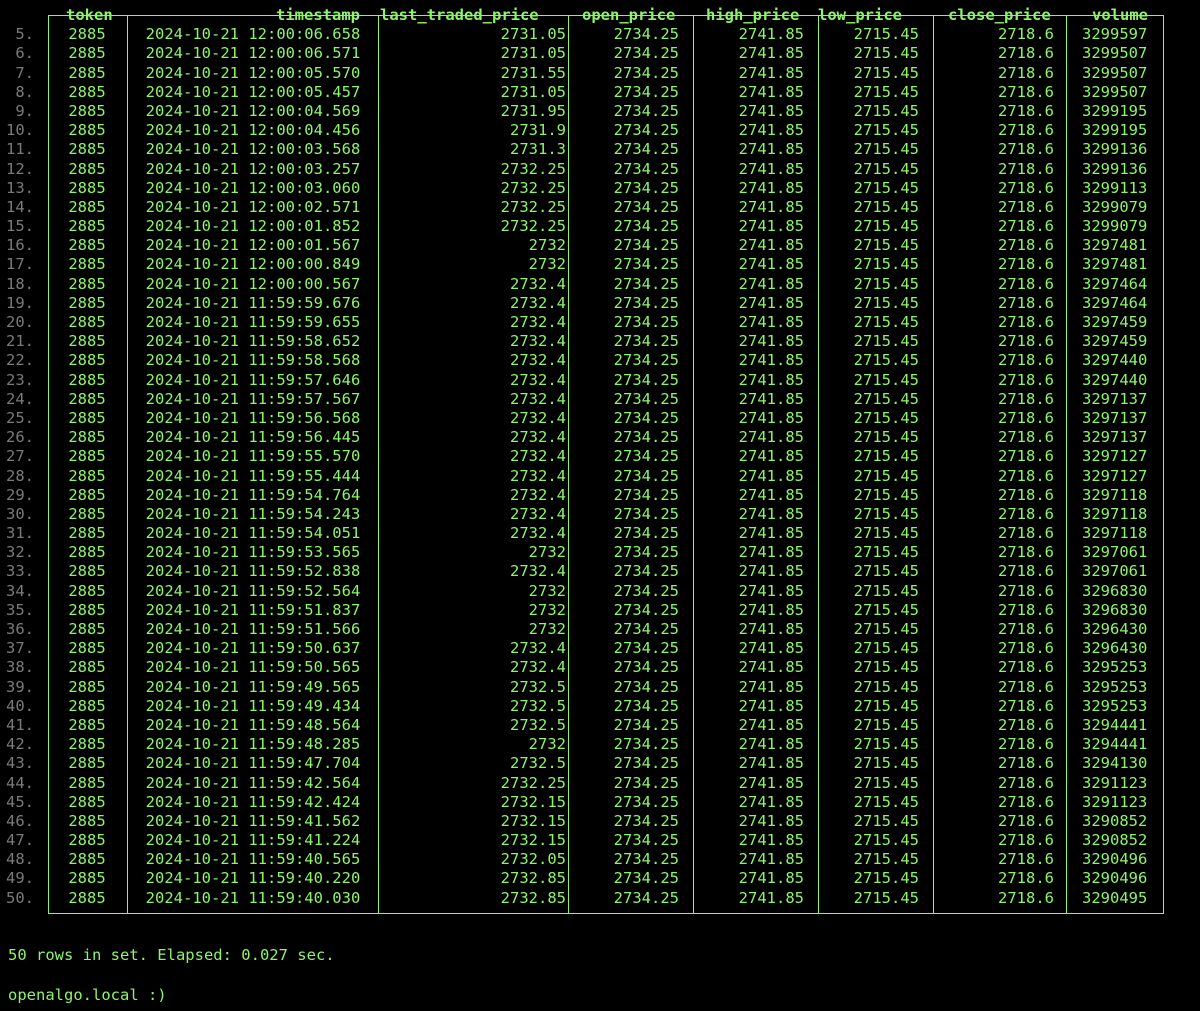  I want to click on cell-volume: 3294441, so click(1115, 724).